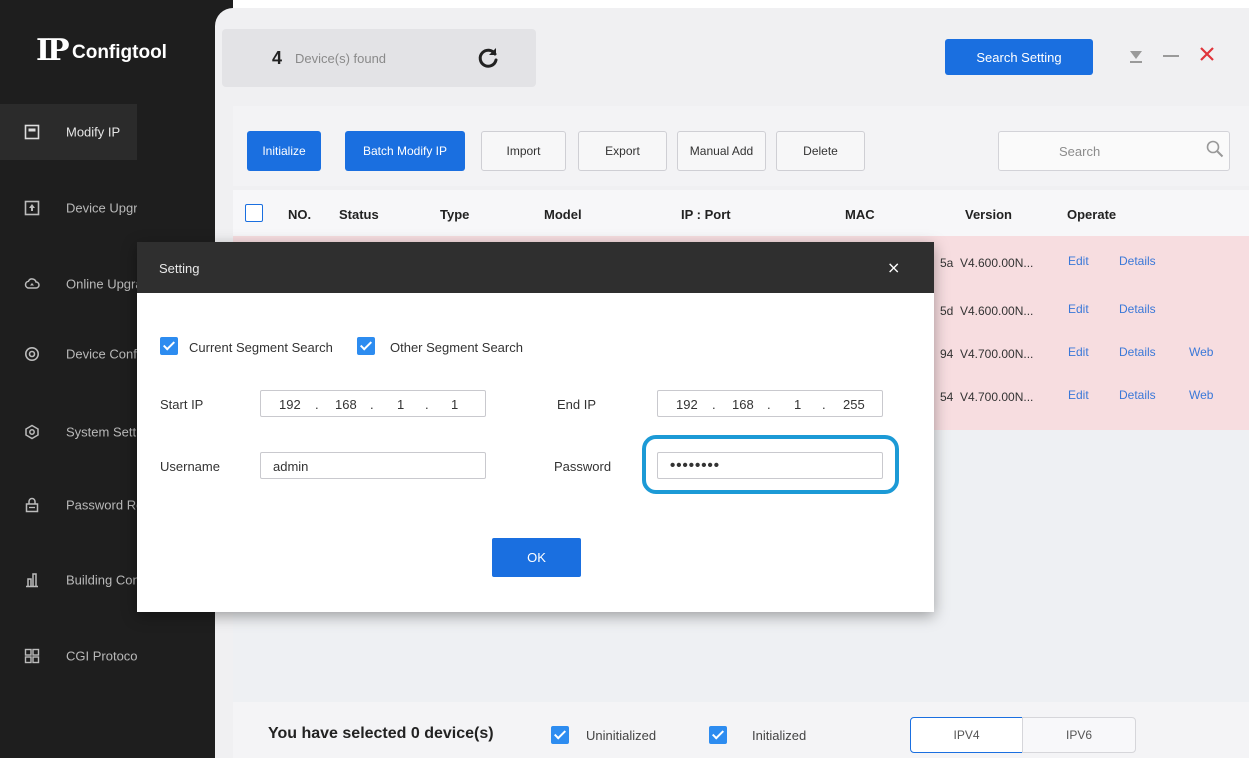 This screenshot has width=1249, height=758. What do you see at coordinates (346, 404) in the screenshot?
I see `start-ip-octet-2: 168` at bounding box center [346, 404].